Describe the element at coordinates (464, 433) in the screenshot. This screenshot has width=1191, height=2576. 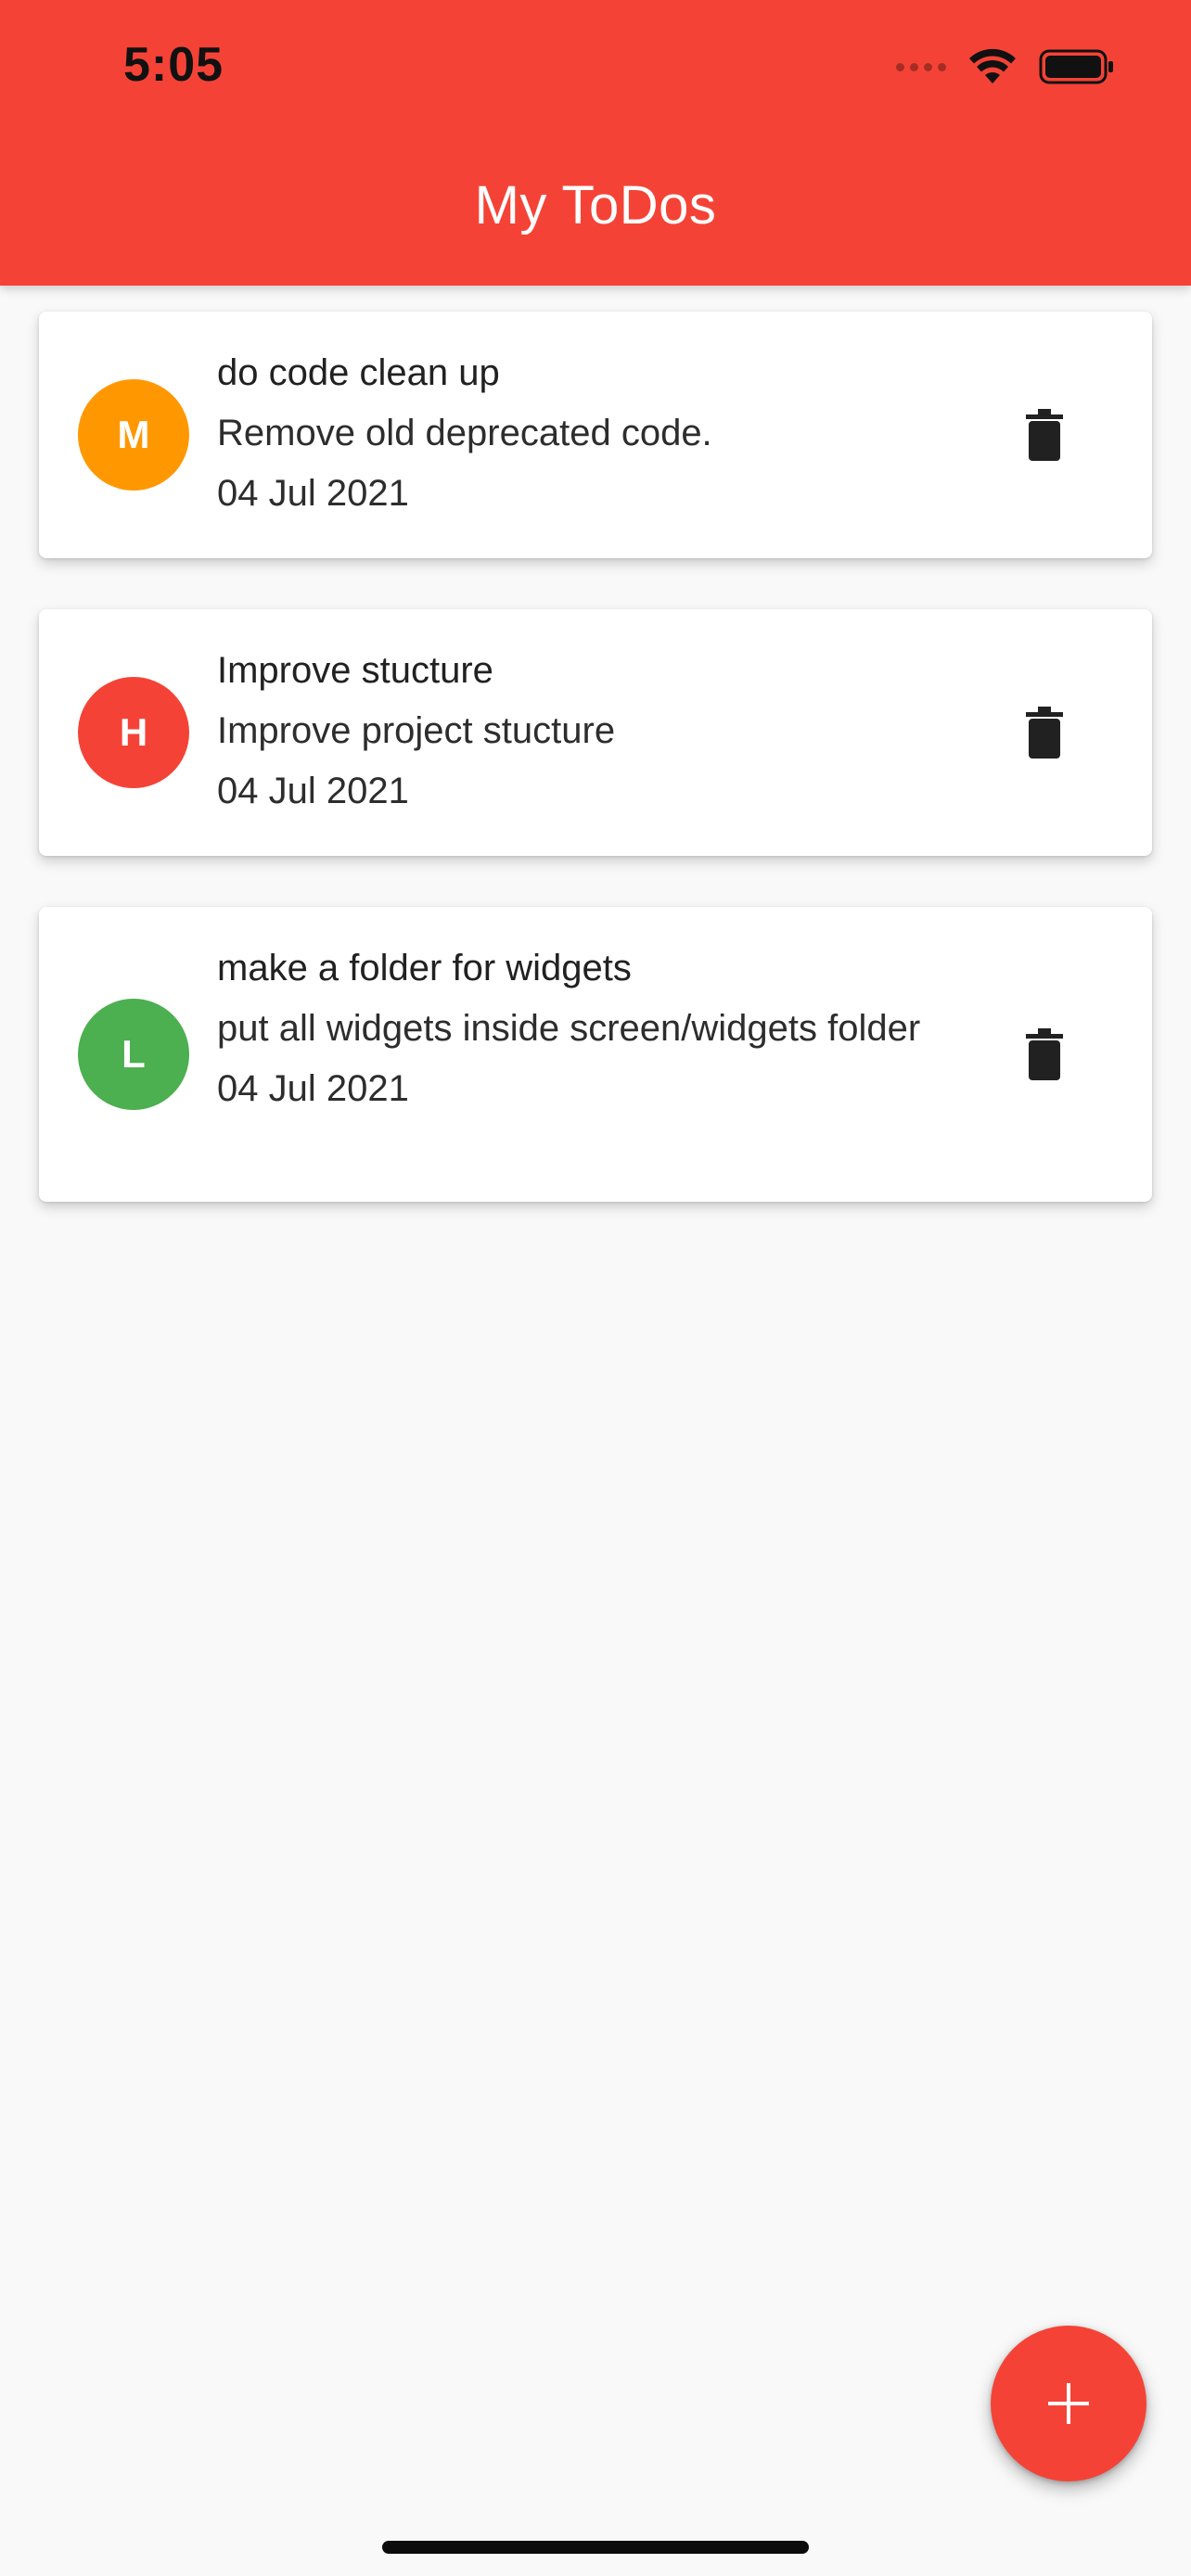
I see `todo-description: Remove old deprecated code.` at that location.